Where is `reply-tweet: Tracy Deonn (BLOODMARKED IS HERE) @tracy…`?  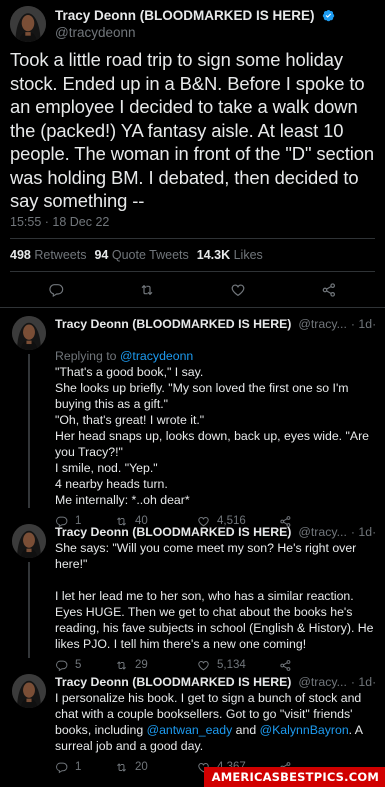 reply-tweet: Tracy Deonn (BLOODMARKED IS HERE) @tracy… is located at coordinates (192, 723).